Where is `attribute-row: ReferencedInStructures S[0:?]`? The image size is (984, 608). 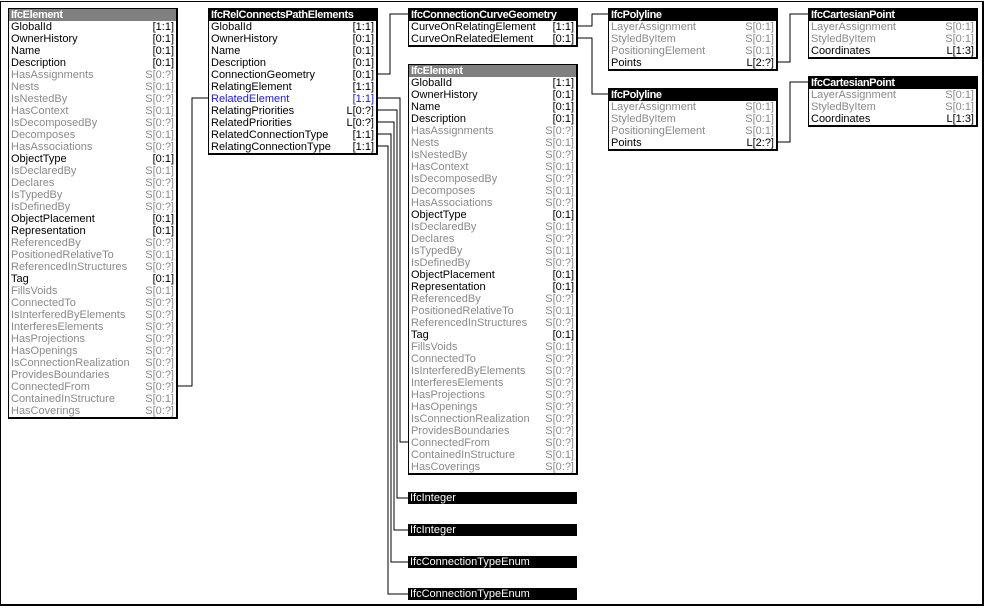
attribute-row: ReferencedInStructures S[0:?] is located at coordinates (92, 267).